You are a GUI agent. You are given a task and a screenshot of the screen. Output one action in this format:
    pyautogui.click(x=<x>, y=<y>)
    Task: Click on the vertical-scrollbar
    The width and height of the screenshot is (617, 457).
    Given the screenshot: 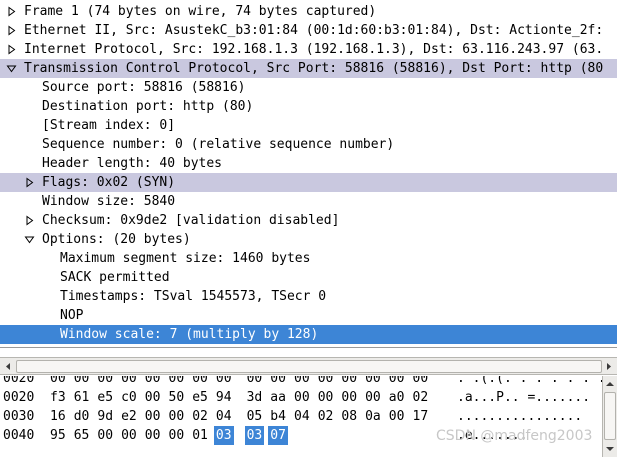 What is the action you would take?
    pyautogui.click(x=609, y=416)
    